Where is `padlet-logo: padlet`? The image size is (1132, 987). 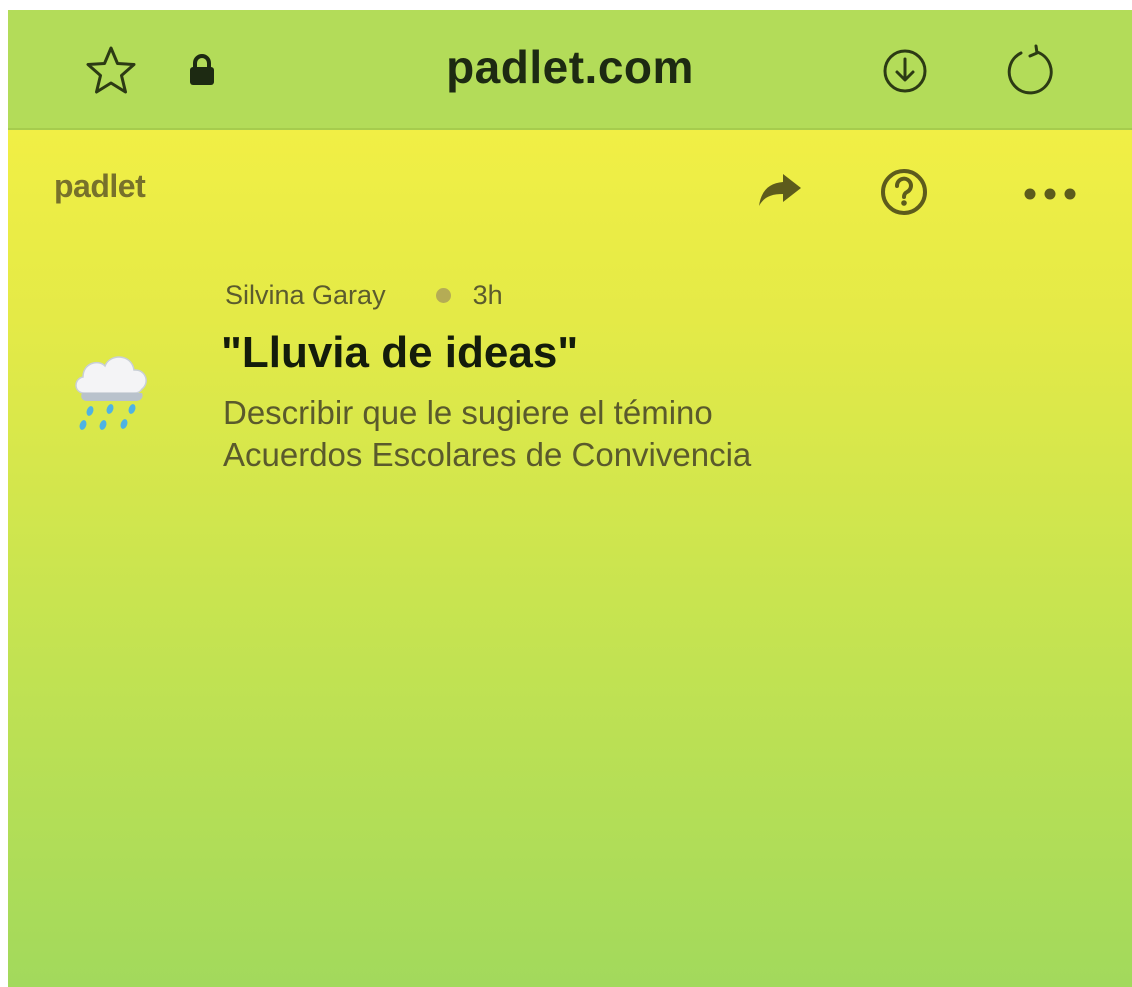 padlet-logo: padlet is located at coordinates (100, 186).